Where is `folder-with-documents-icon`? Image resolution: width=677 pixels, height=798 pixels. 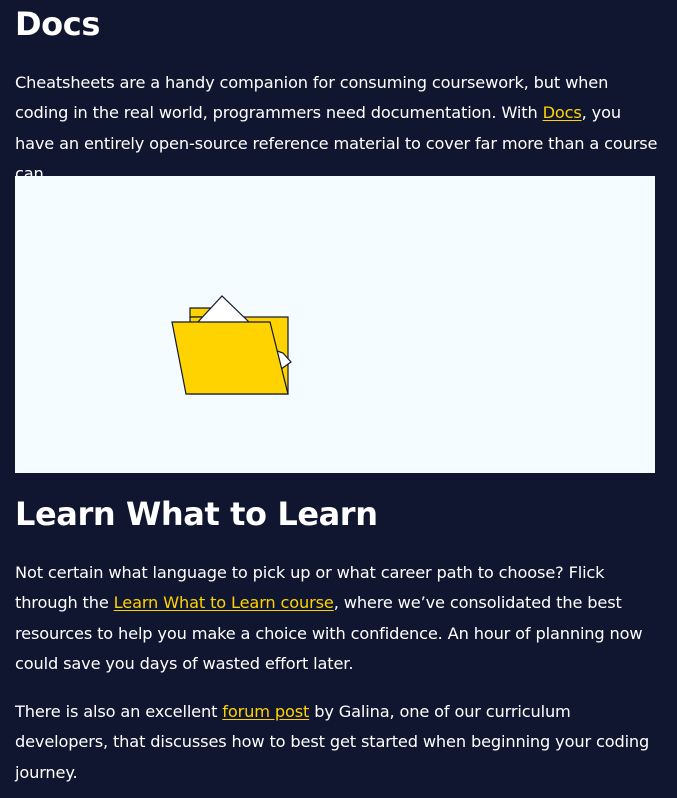 folder-with-documents-icon is located at coordinates (231, 345).